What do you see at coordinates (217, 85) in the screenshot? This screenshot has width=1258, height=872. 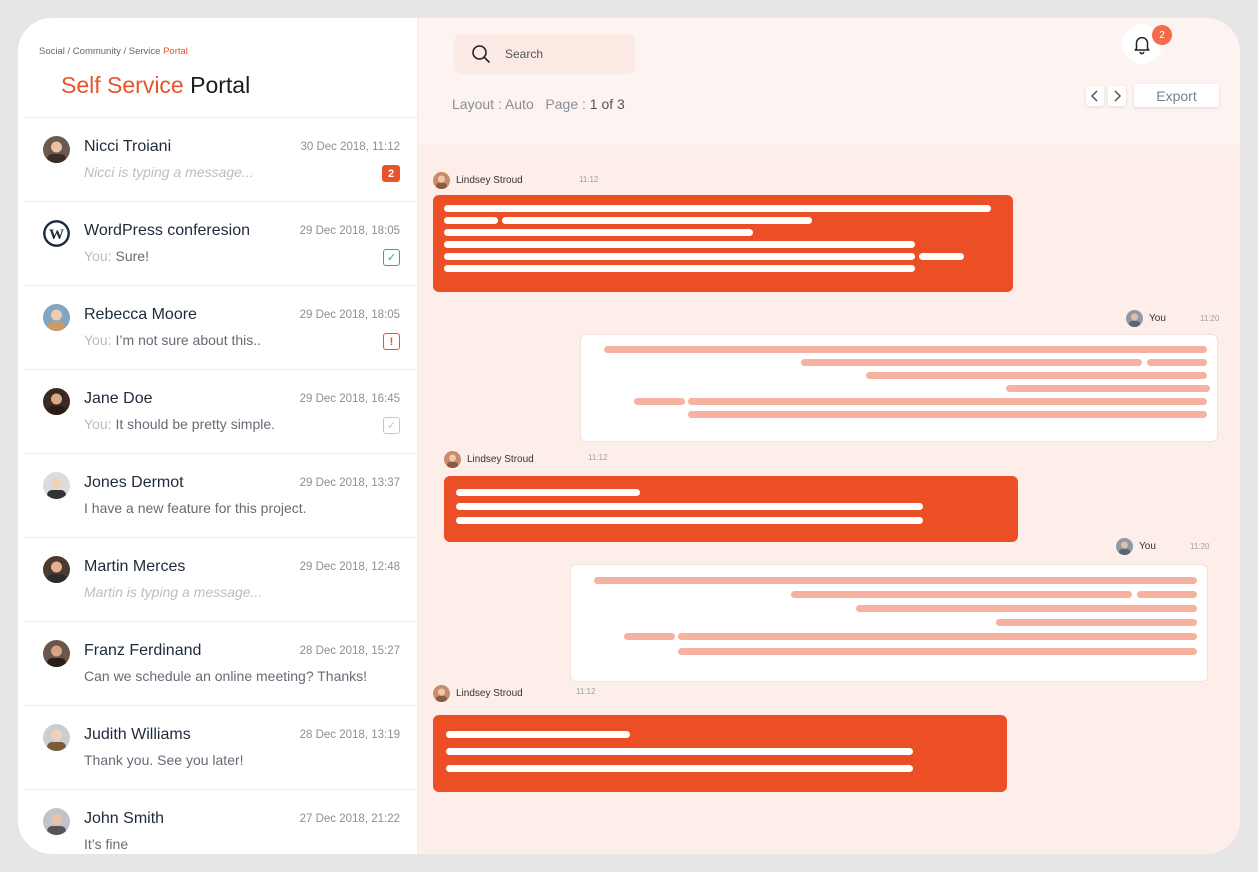 I see `page-title-rest: Portal` at bounding box center [217, 85].